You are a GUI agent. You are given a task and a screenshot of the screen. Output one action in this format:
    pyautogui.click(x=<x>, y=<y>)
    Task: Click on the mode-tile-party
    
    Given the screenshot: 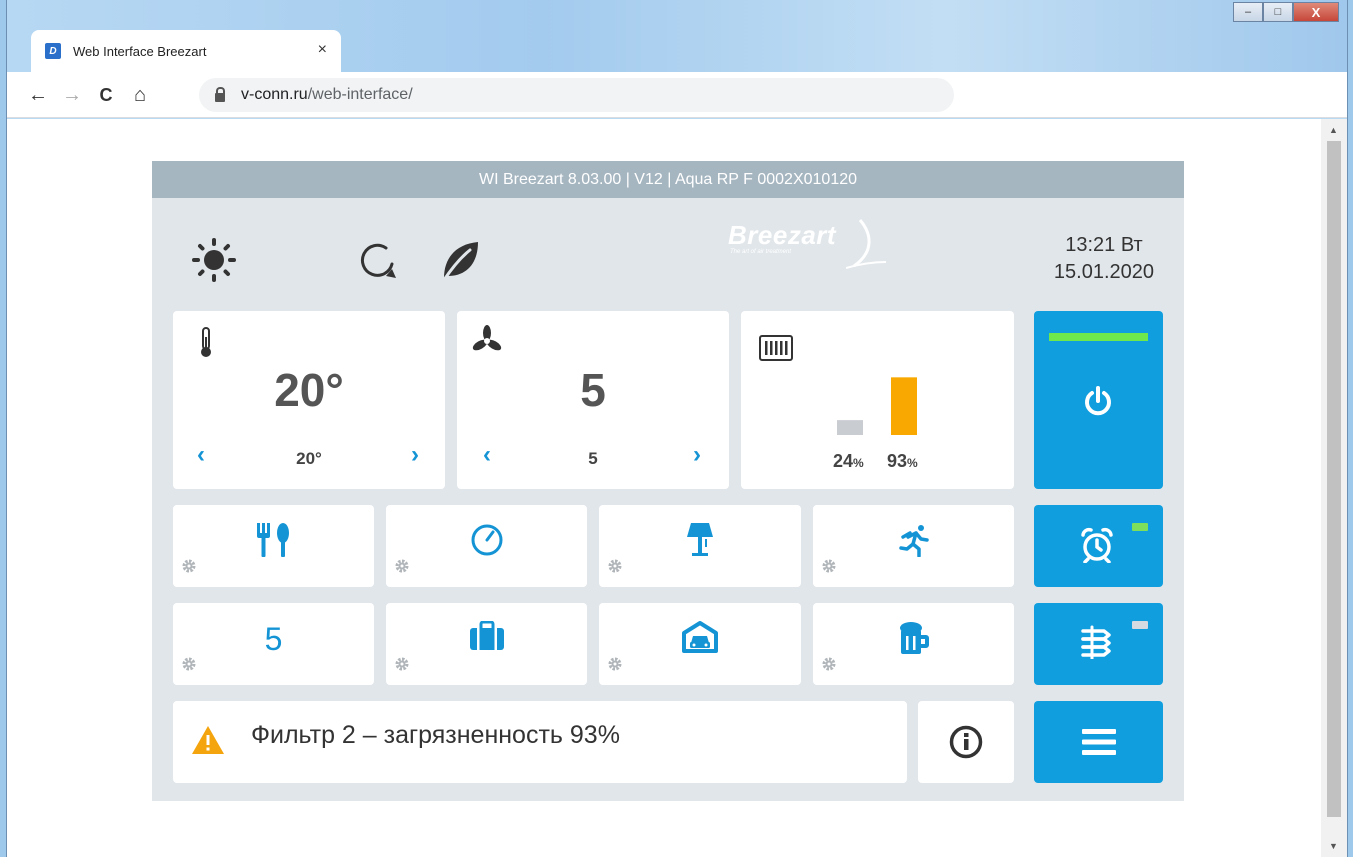 What is the action you would take?
    pyautogui.click(x=913, y=644)
    